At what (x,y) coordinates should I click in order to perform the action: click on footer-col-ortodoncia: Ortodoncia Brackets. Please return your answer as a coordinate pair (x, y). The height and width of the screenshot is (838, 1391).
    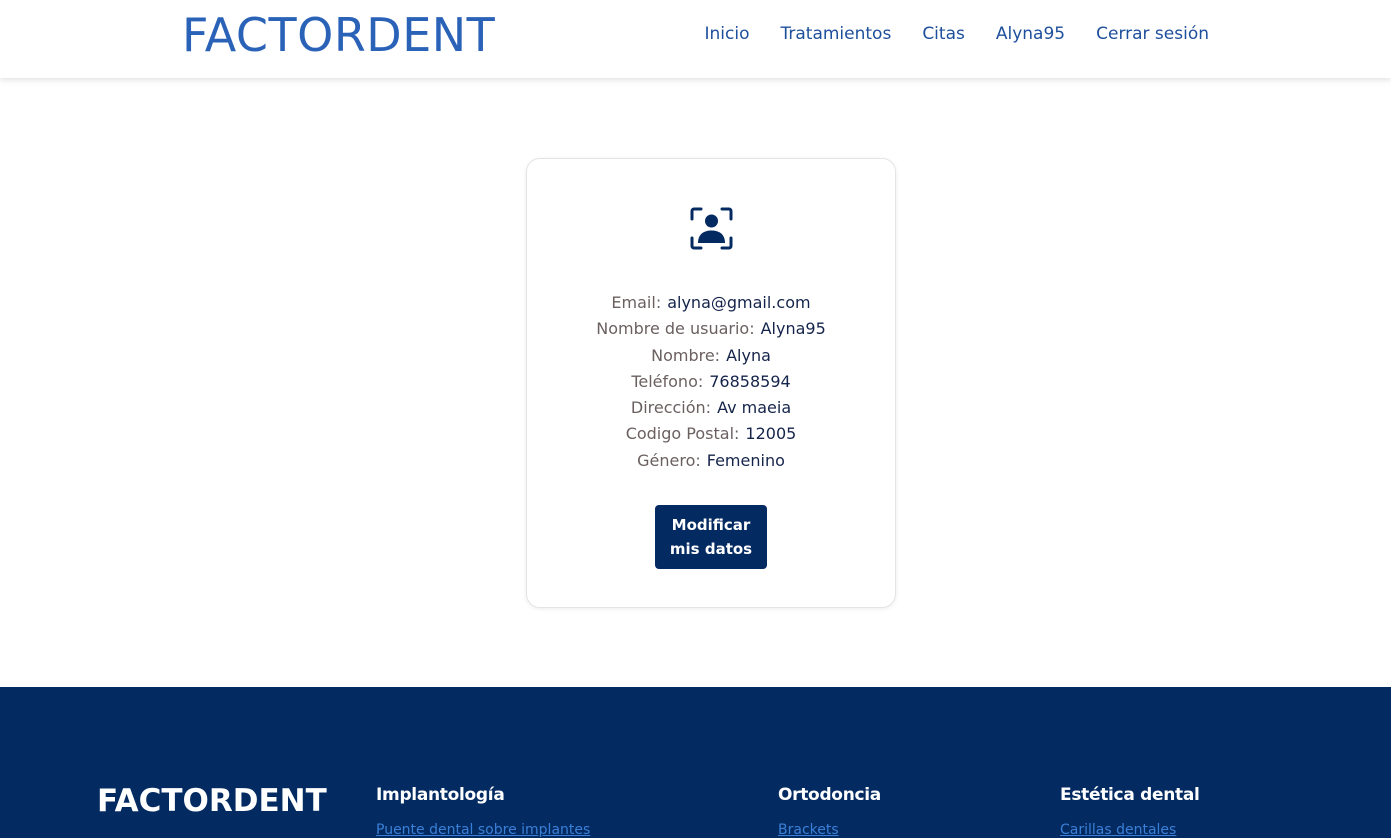
    Looking at the image, I should click on (829, 811).